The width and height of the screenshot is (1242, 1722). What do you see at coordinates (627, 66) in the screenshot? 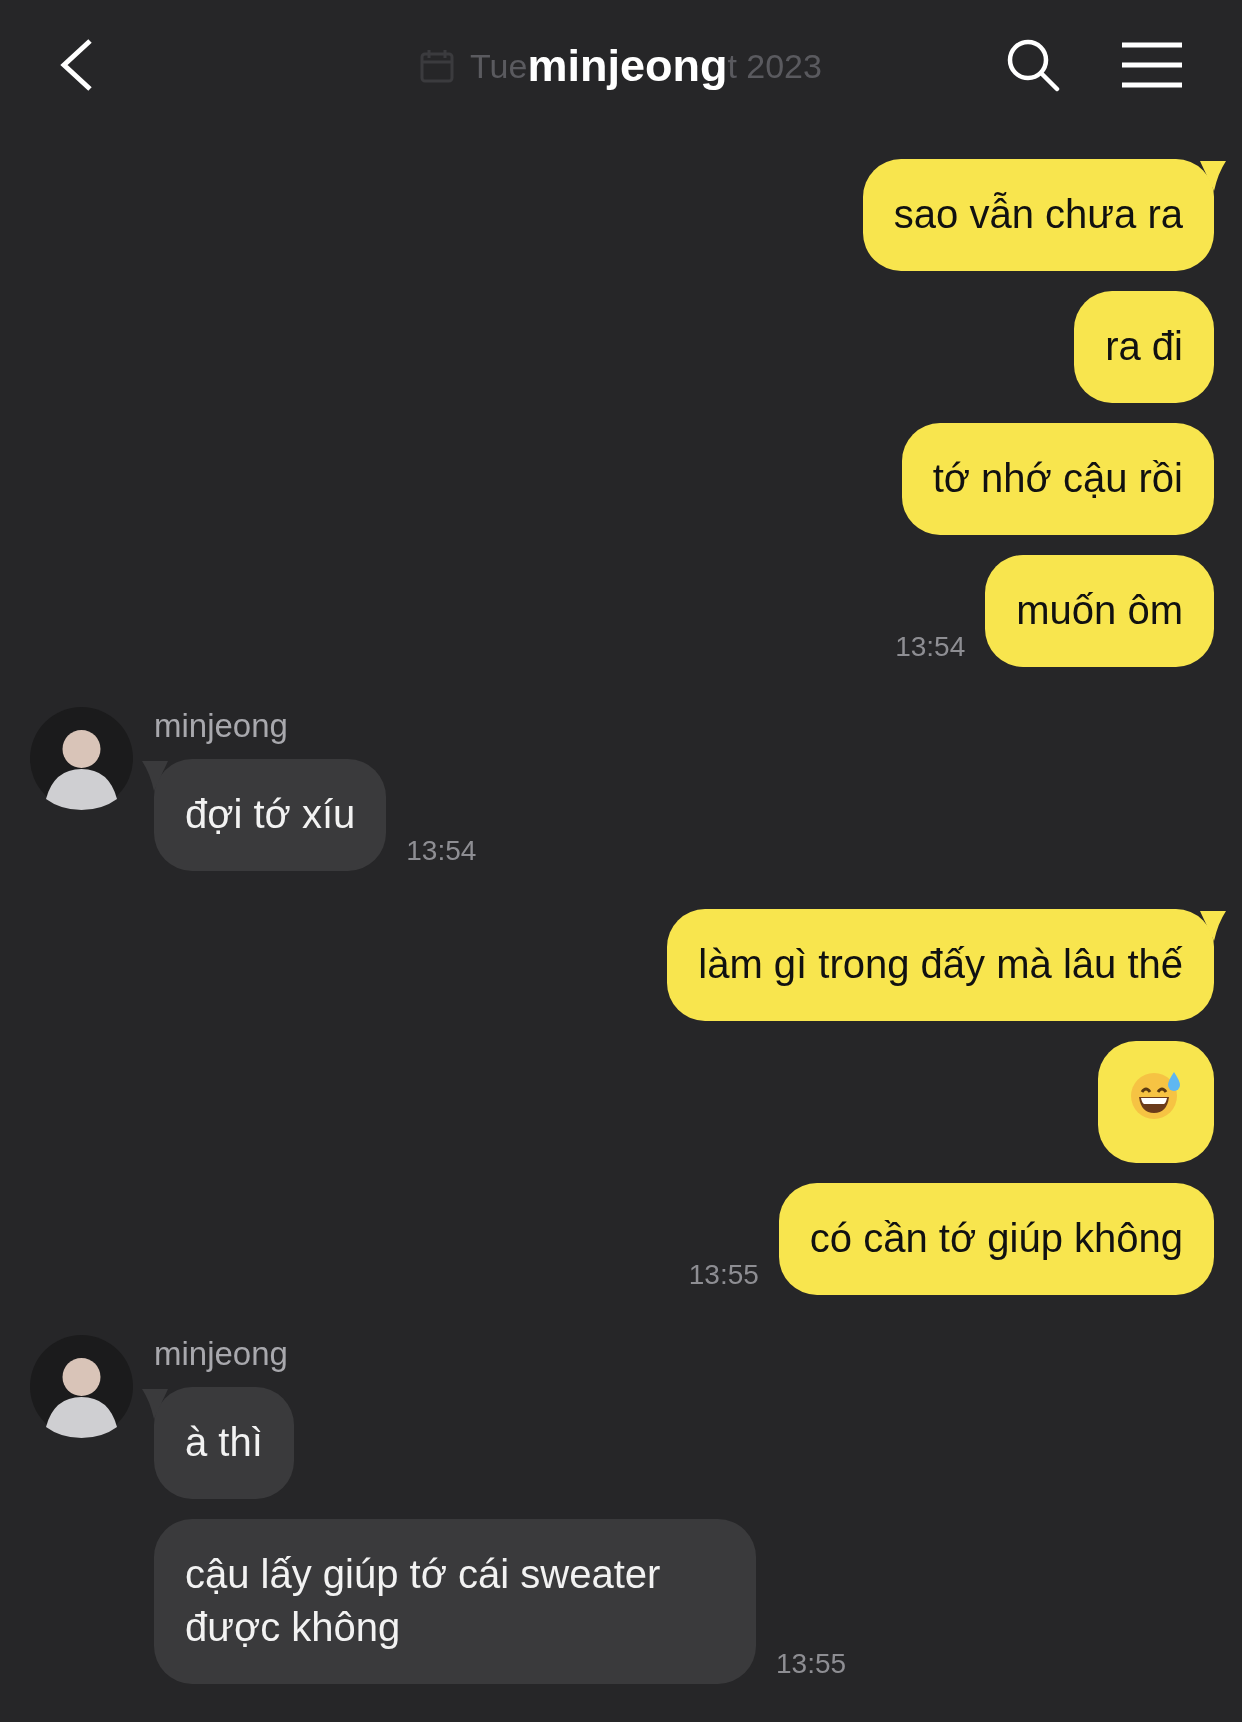
I see `chat-title: minjeong` at bounding box center [627, 66].